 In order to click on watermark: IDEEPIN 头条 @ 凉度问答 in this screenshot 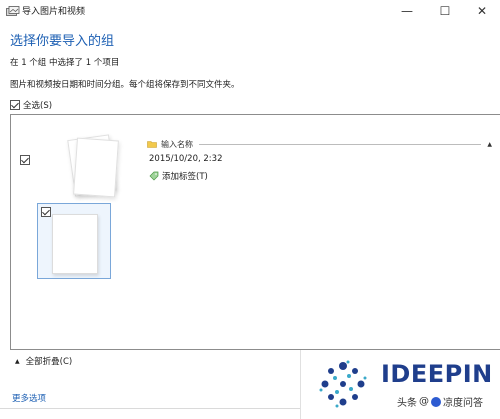, I will do `click(400, 384)`.